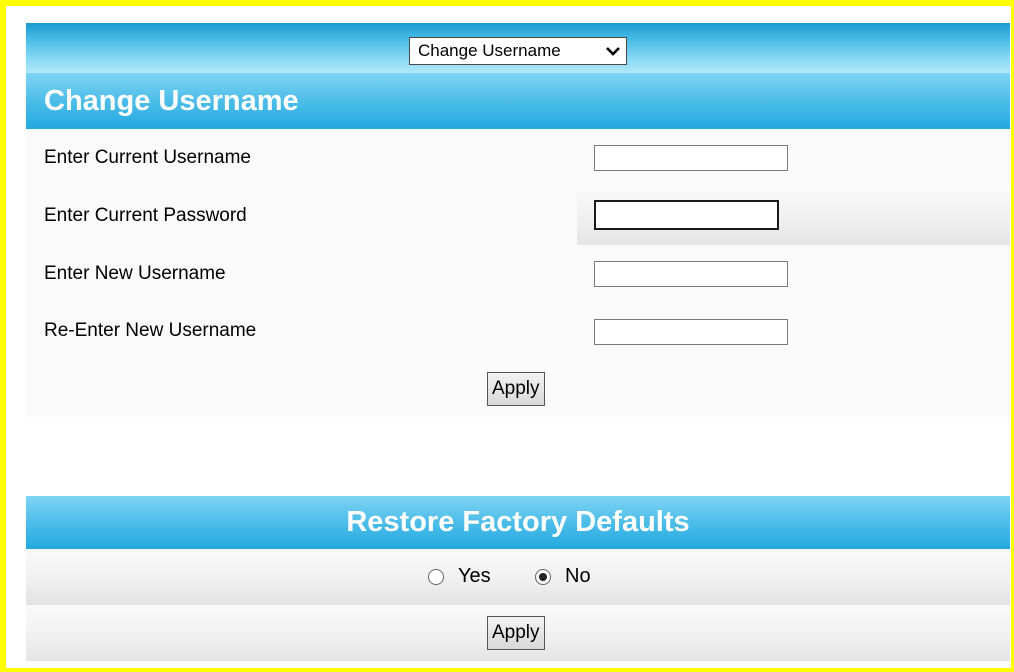  What do you see at coordinates (147, 157) in the screenshot?
I see `current-username-label: Enter Current Username` at bounding box center [147, 157].